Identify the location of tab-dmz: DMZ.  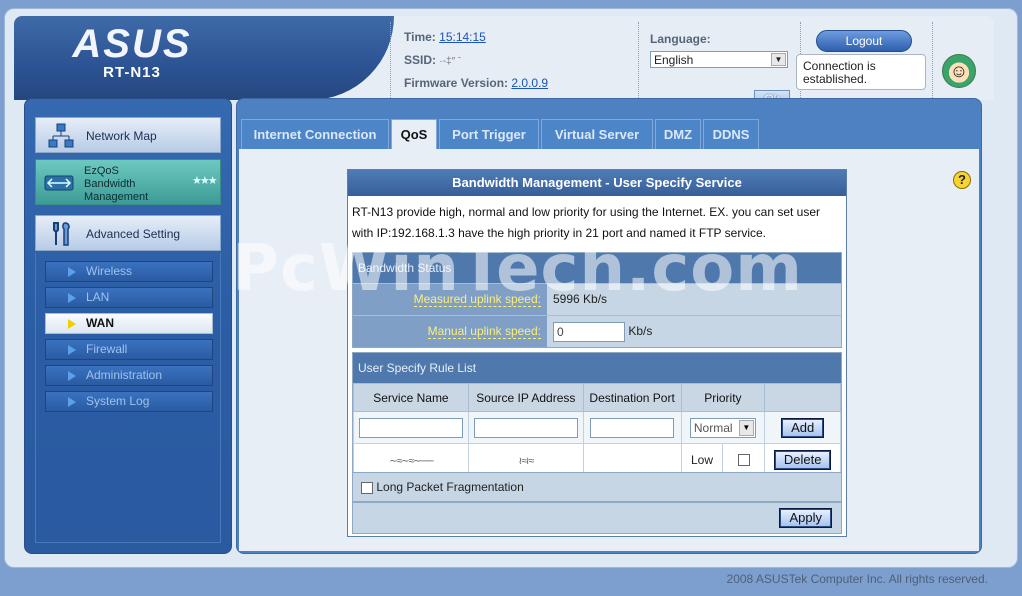
(678, 134).